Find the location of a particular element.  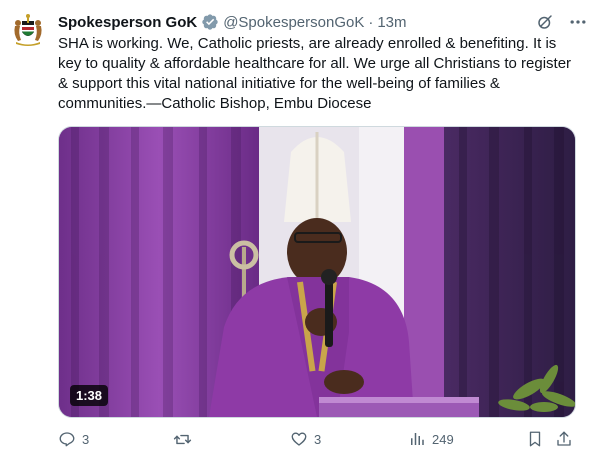

grok-icon is located at coordinates (545, 22).